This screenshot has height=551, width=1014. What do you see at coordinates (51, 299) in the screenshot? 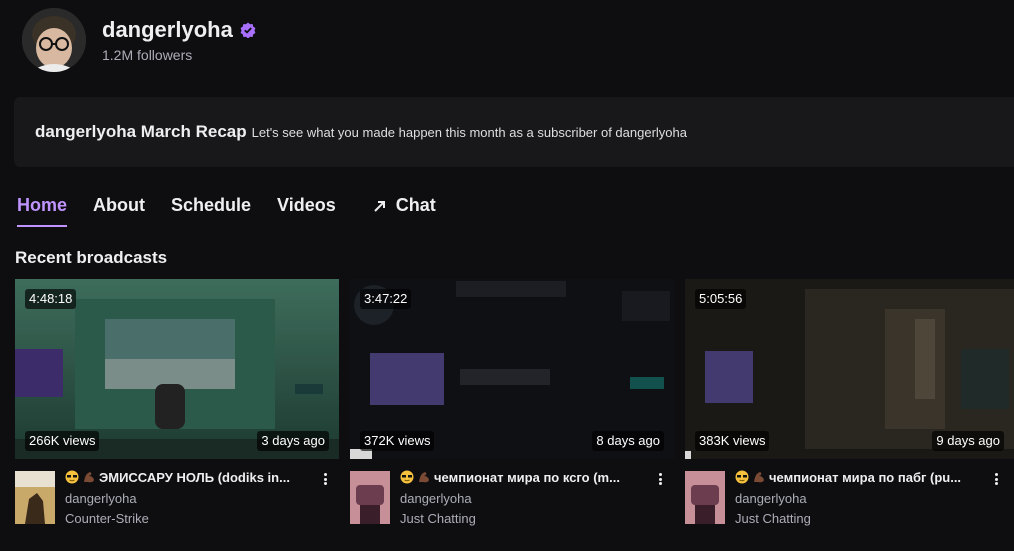
I see `video-duration: 4:48:18` at bounding box center [51, 299].